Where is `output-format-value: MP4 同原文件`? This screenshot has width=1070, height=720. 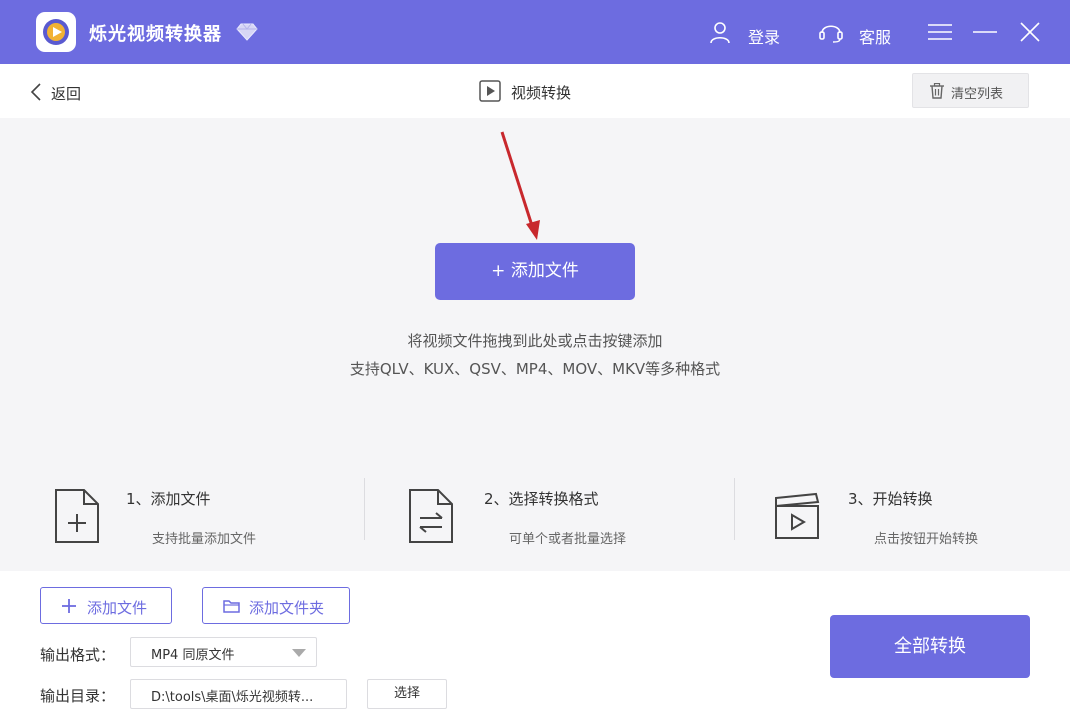 output-format-value: MP4 同原文件 is located at coordinates (193, 655).